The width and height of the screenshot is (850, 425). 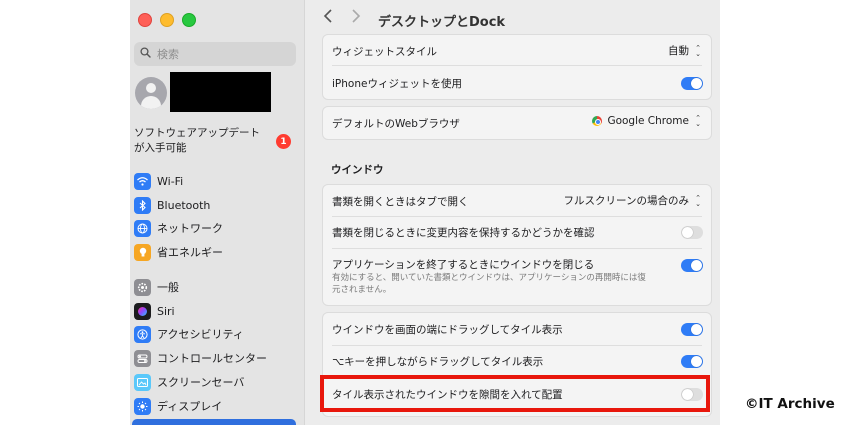 What do you see at coordinates (145, 54) in the screenshot?
I see `search-icon` at bounding box center [145, 54].